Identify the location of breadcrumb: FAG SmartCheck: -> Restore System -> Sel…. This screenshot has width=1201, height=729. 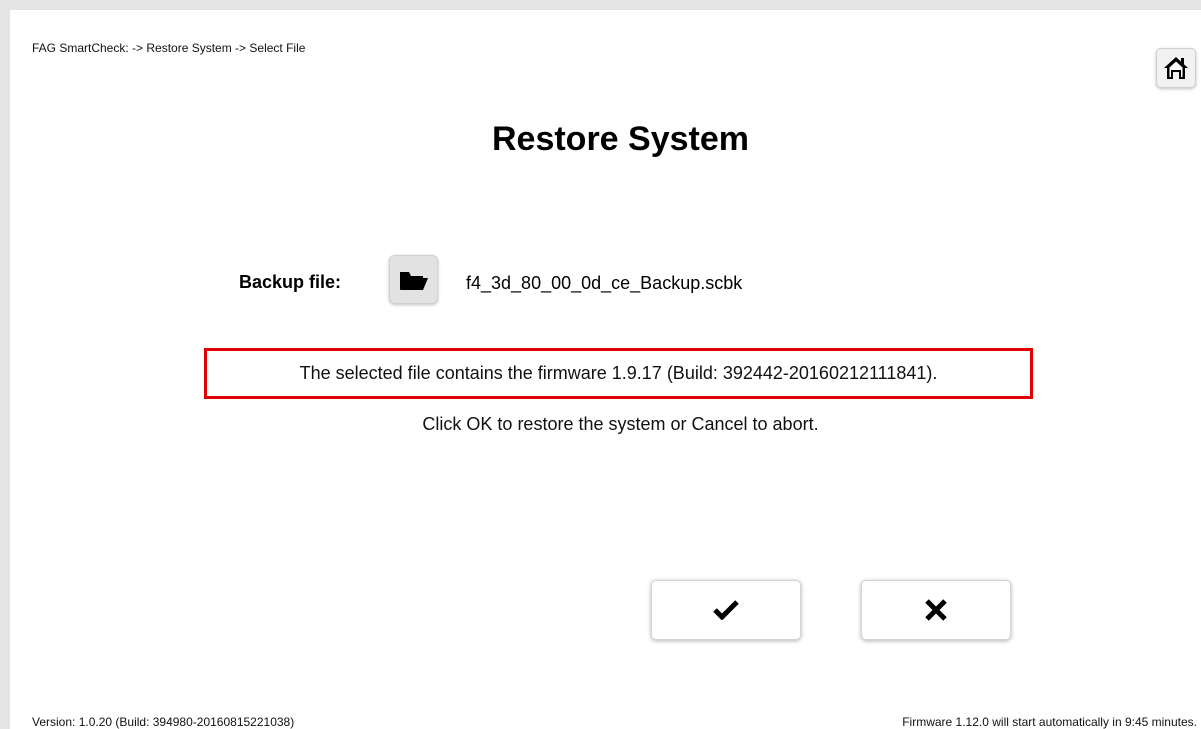
(169, 48).